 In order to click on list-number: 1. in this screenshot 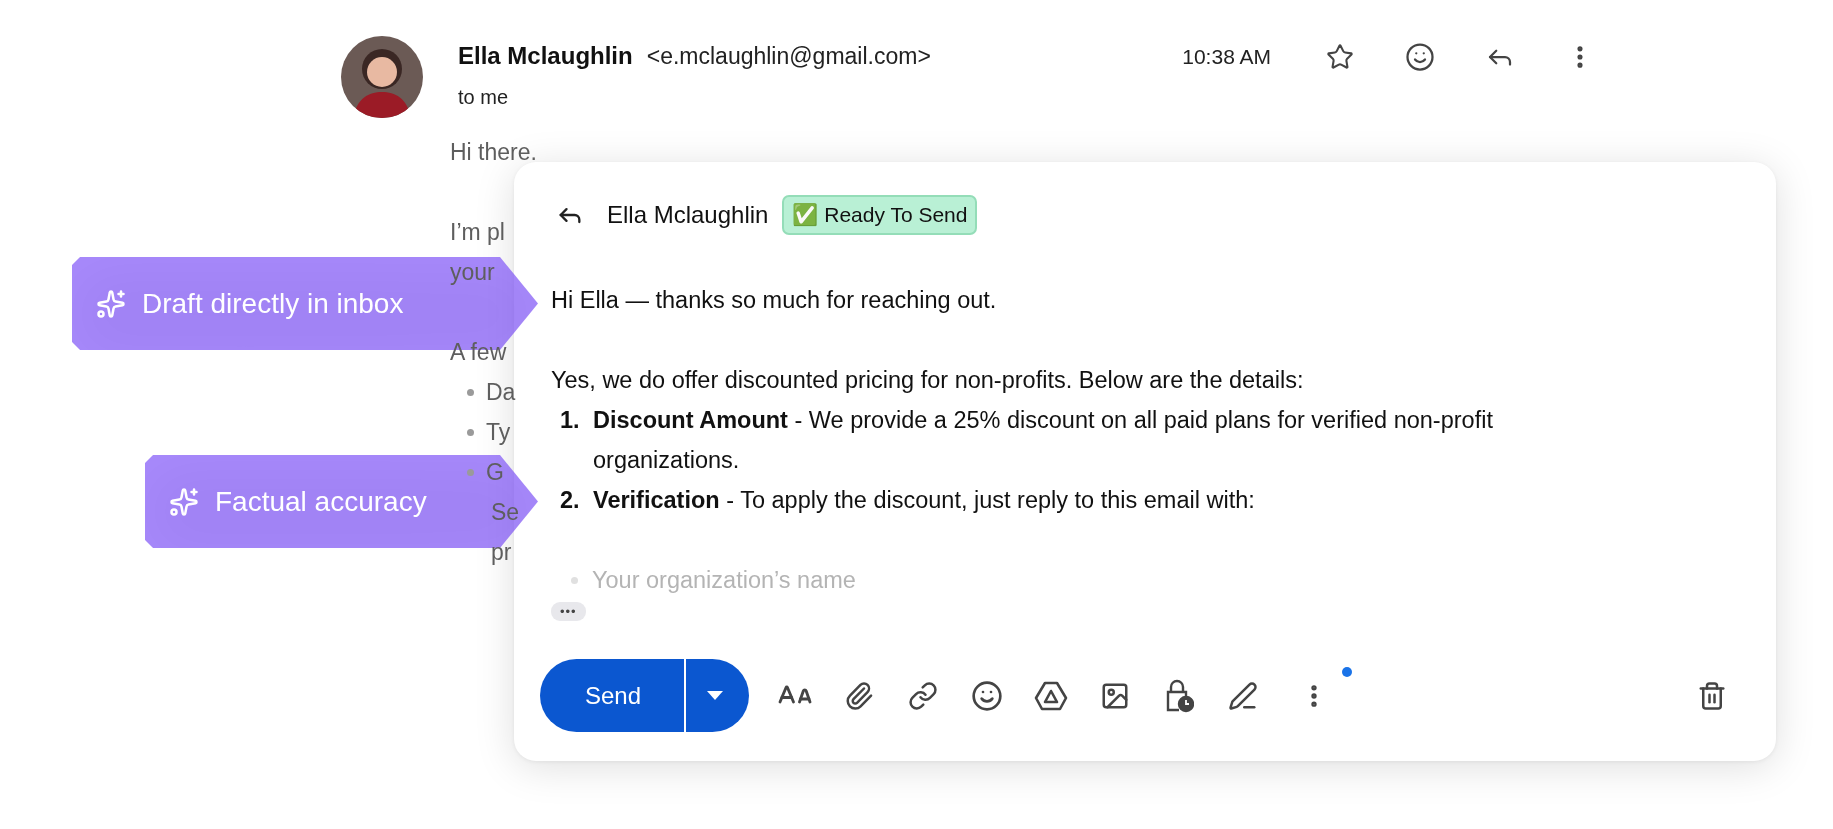, I will do `click(570, 420)`.